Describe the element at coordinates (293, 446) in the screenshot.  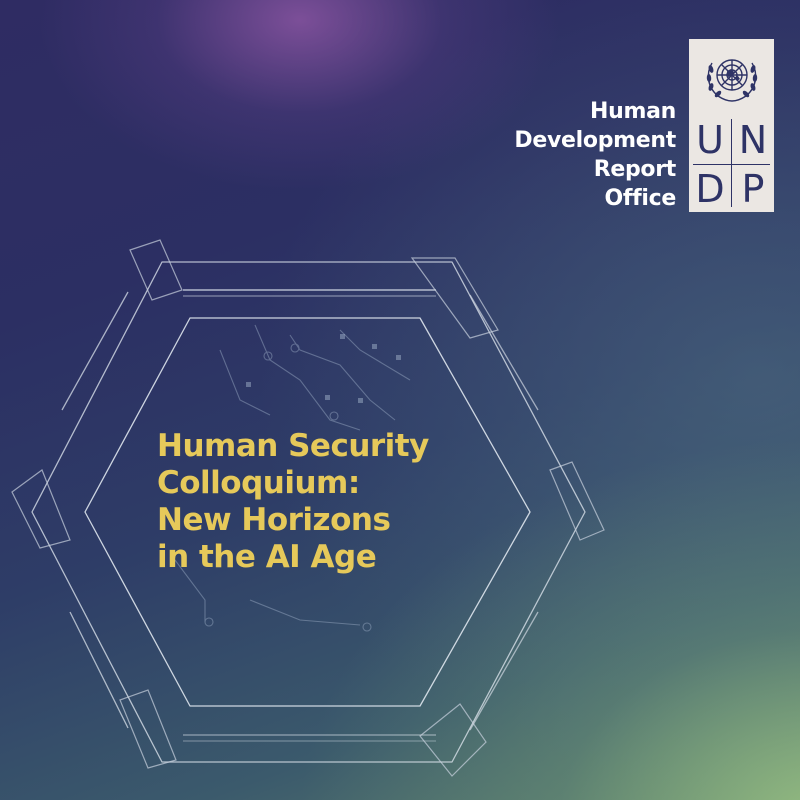
I see `event-title-line: Human Security` at that location.